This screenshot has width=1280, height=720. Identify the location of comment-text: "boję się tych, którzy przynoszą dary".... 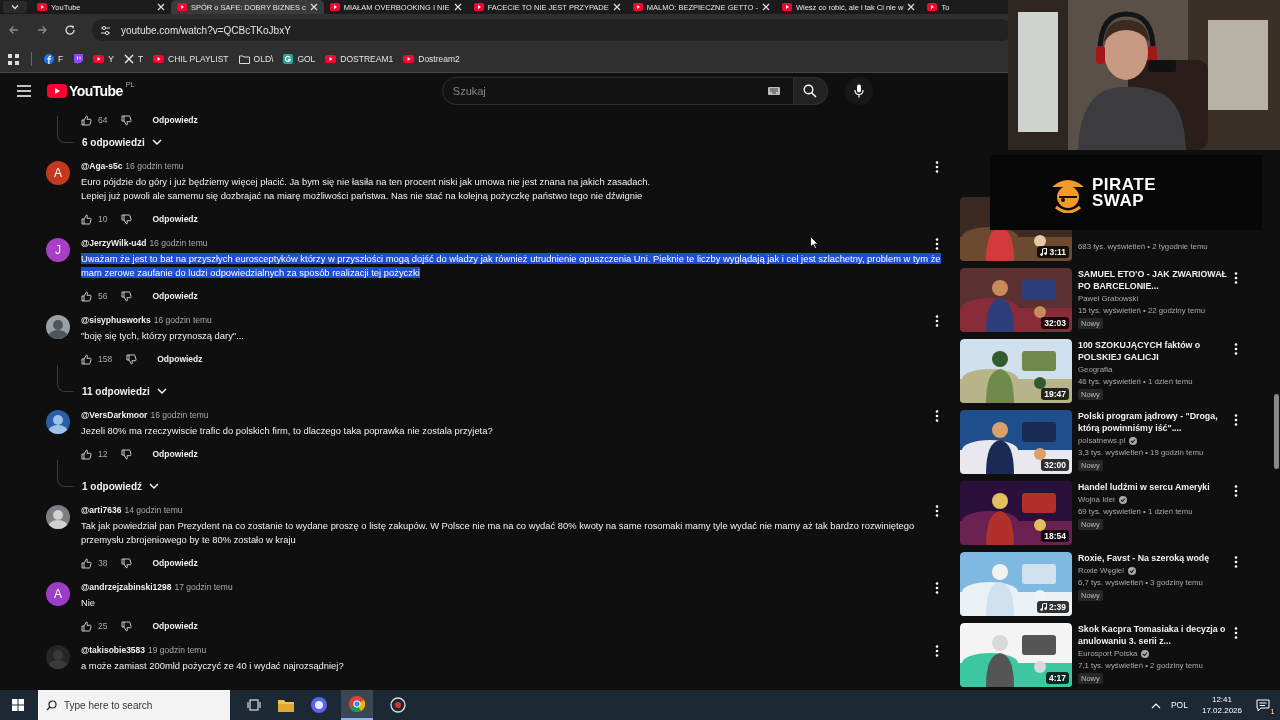
(163, 336).